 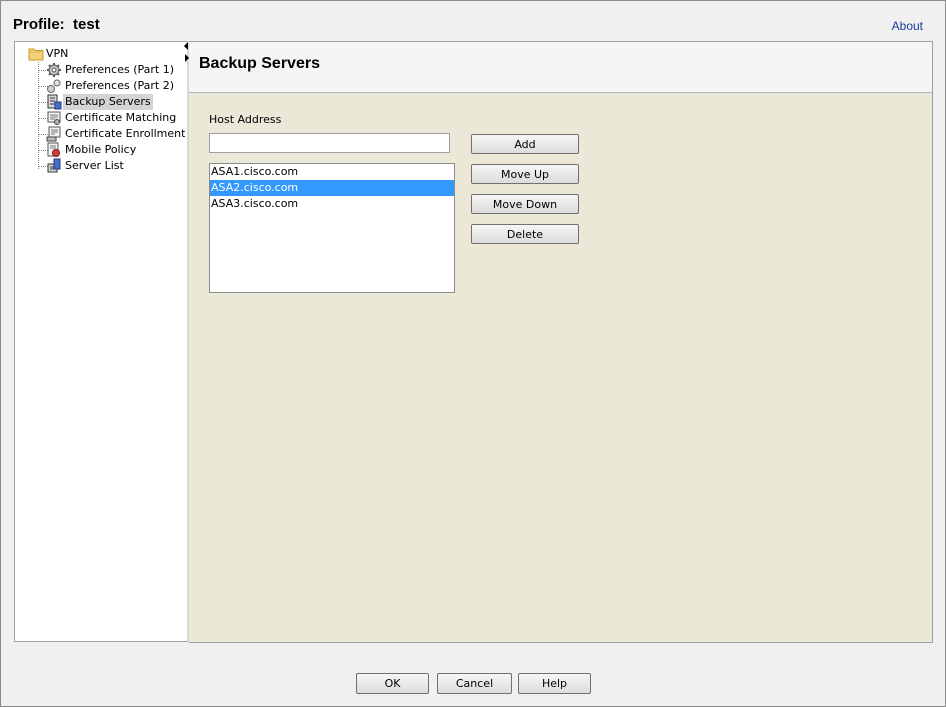 I want to click on gears-icon, so click(x=54, y=86).